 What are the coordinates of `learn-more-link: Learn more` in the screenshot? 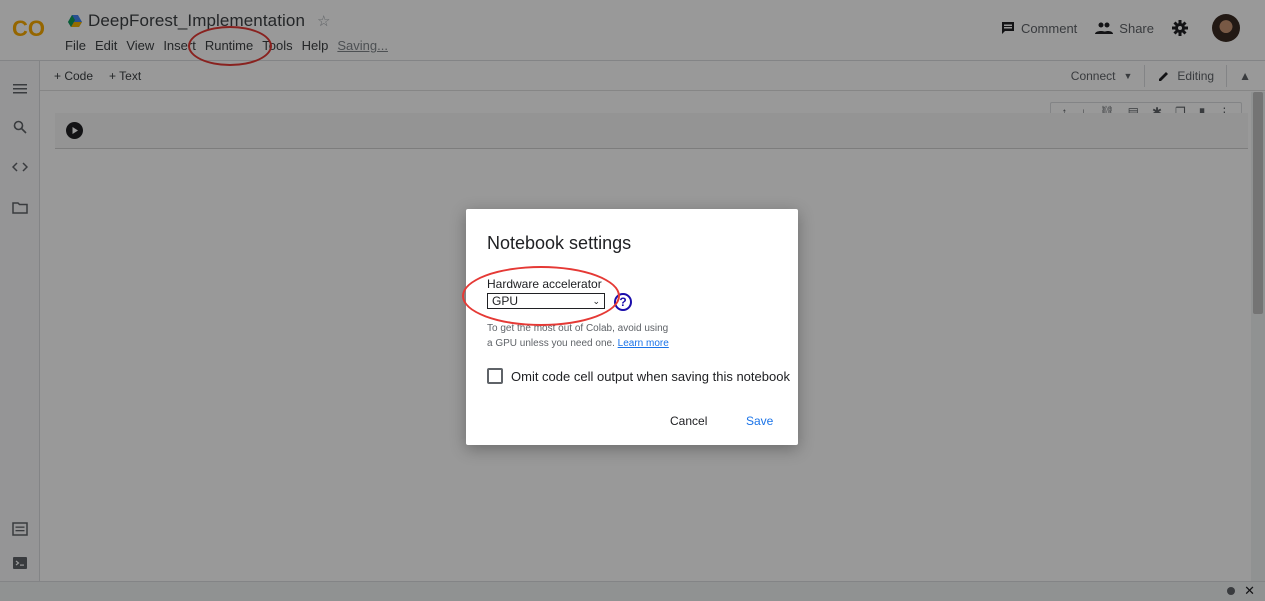 It's located at (643, 343).